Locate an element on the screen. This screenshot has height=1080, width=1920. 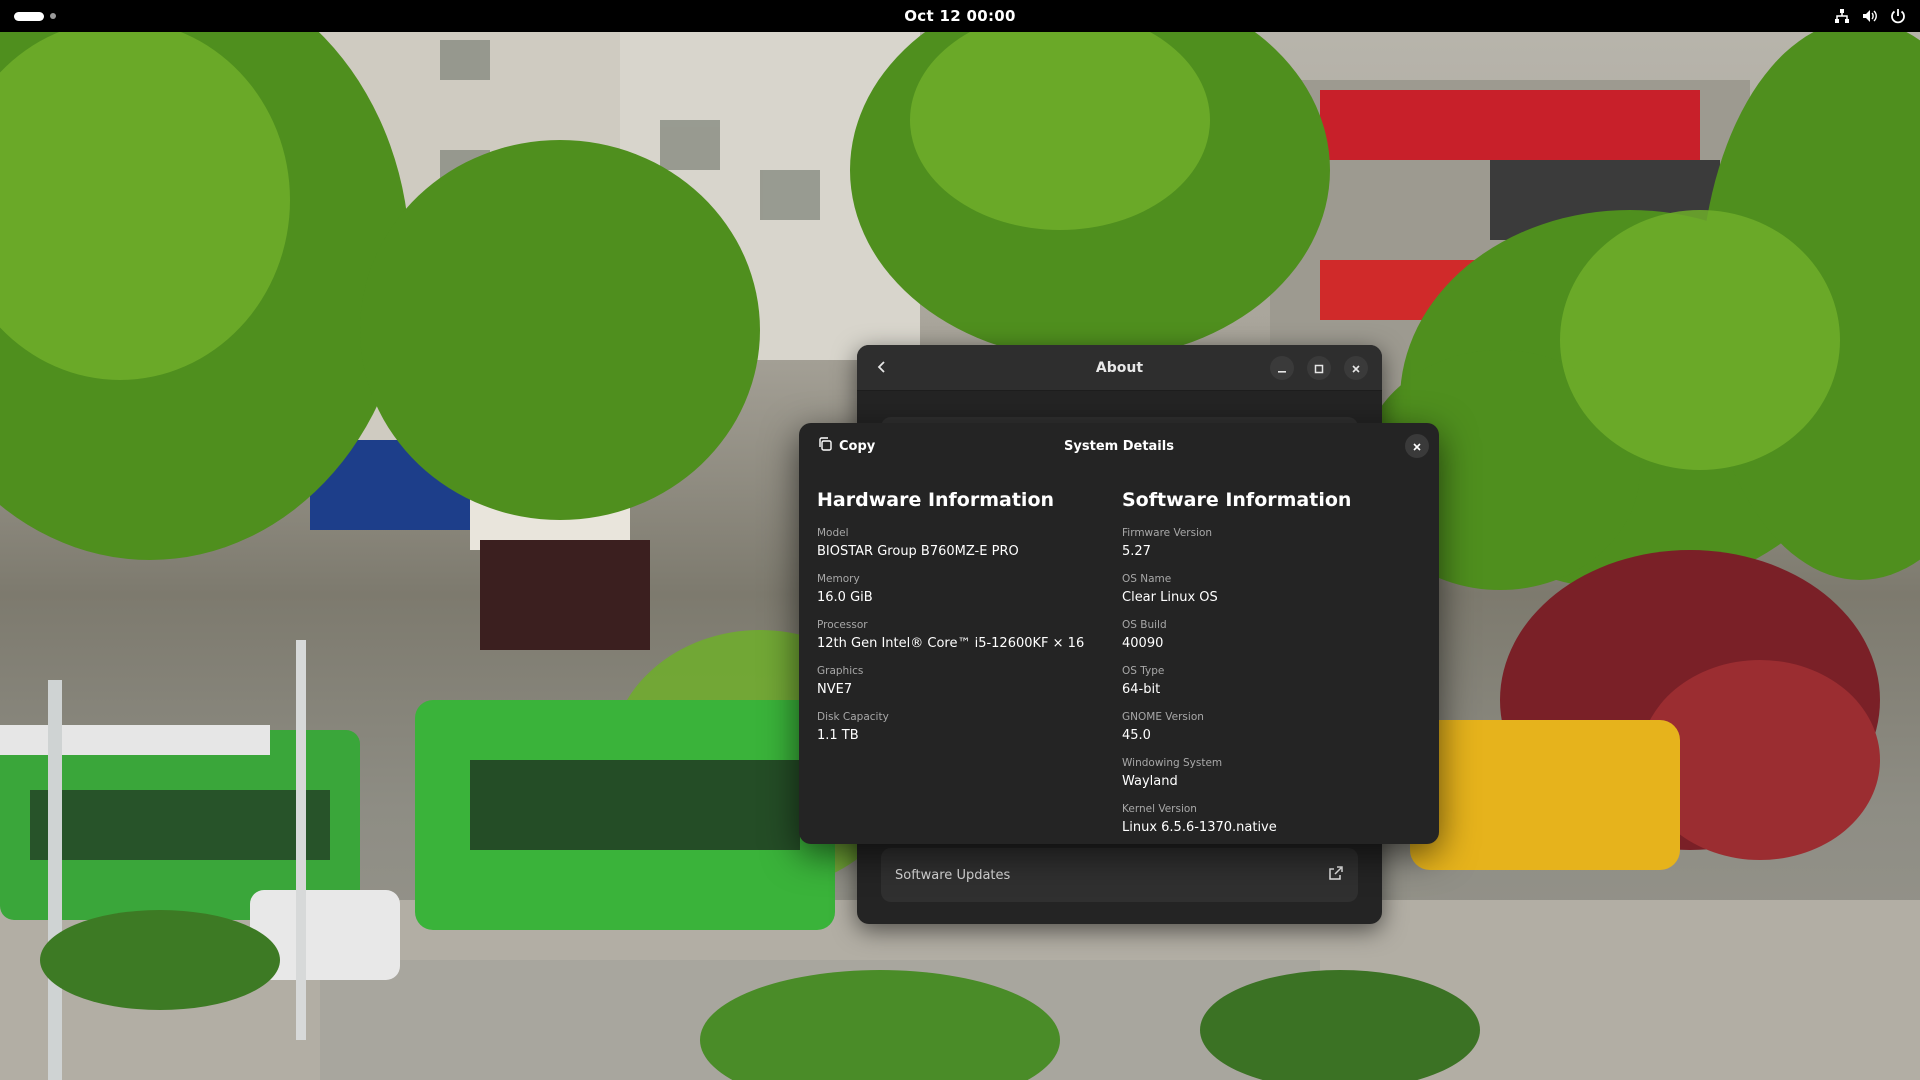
field-label: Model is located at coordinates (833, 533).